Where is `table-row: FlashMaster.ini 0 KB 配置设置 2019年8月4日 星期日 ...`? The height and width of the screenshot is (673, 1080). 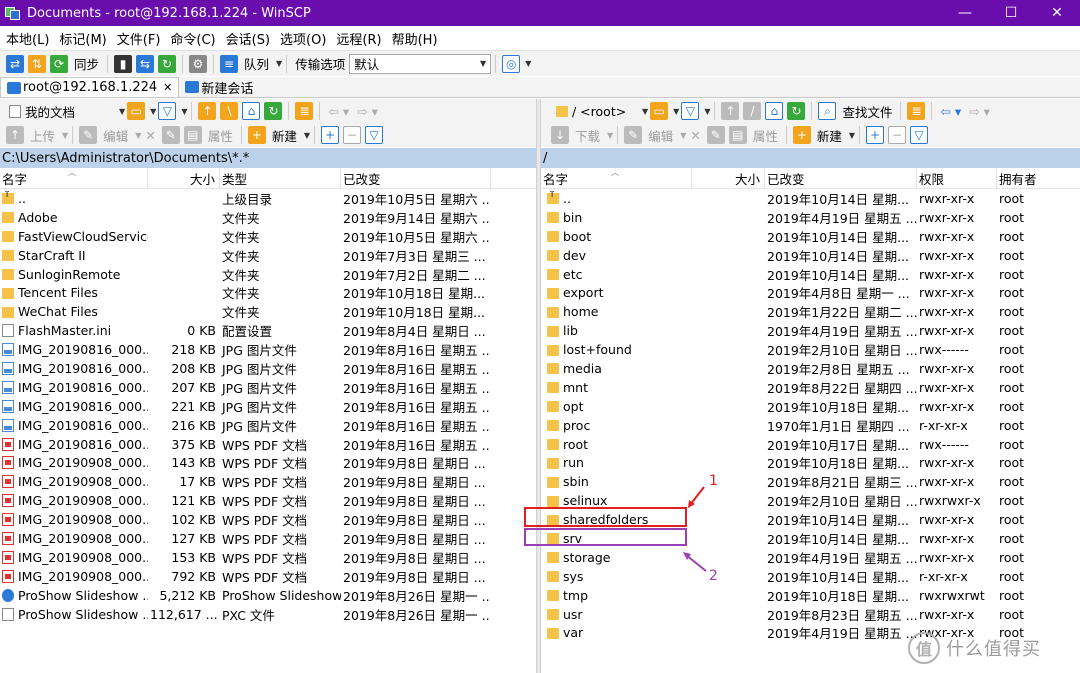 table-row: FlashMaster.ini 0 KB 配置设置 2019年8月4日 星期日 ... is located at coordinates (268, 330).